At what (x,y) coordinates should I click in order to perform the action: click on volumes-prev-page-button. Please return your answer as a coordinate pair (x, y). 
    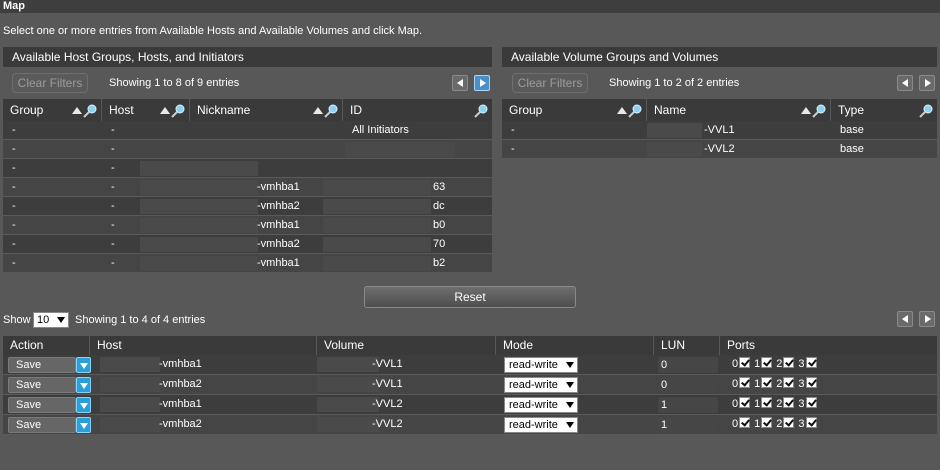
    Looking at the image, I should click on (905, 83).